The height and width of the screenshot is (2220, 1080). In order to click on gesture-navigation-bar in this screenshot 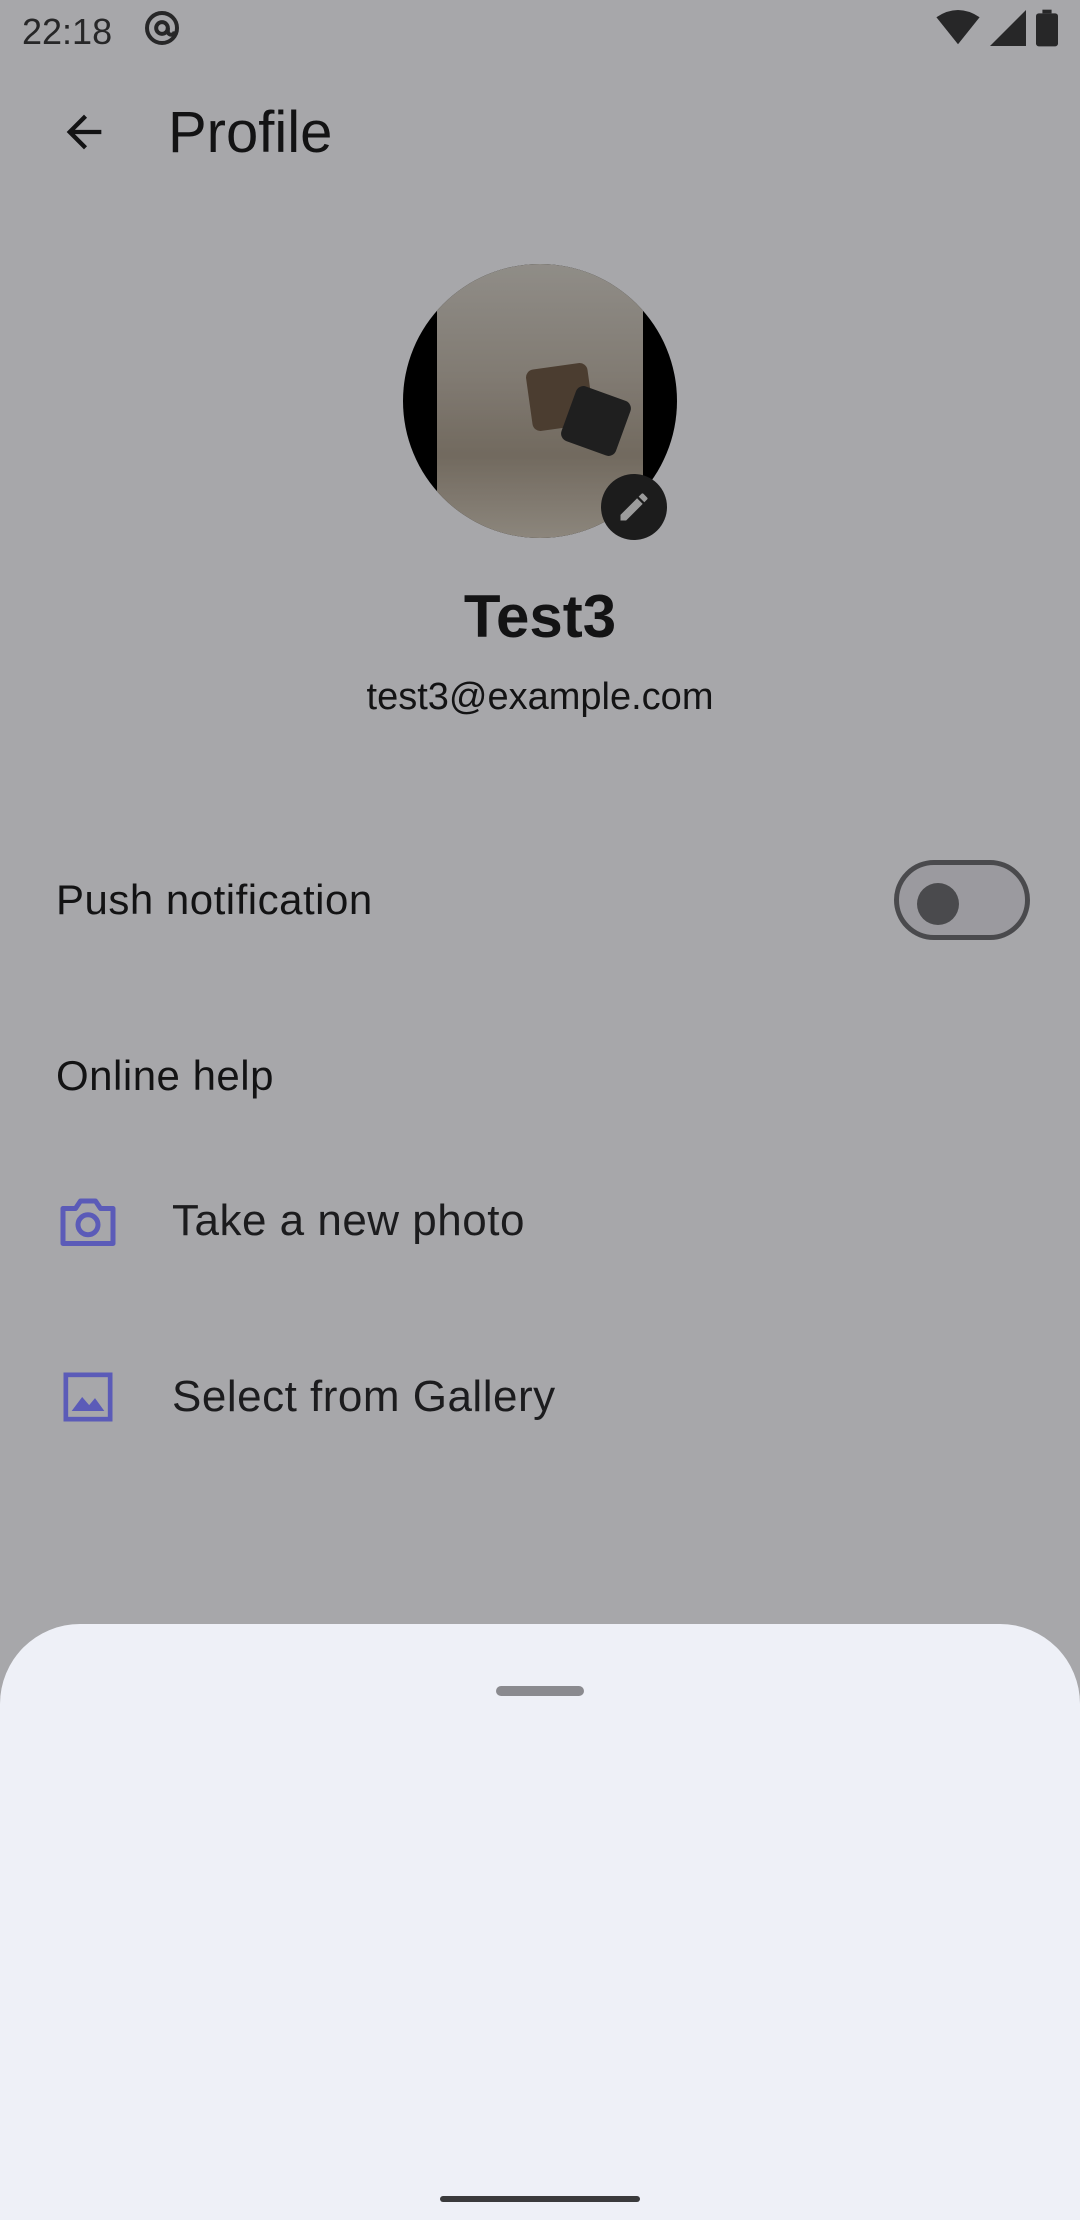, I will do `click(540, 2199)`.